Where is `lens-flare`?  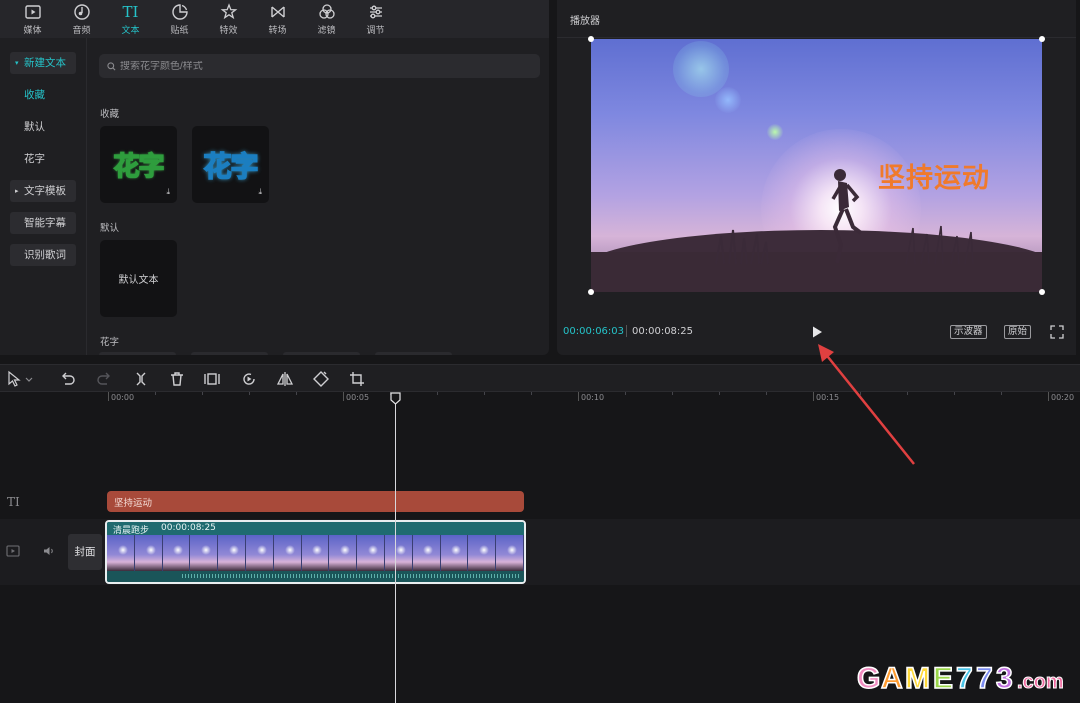
lens-flare is located at coordinates (728, 100).